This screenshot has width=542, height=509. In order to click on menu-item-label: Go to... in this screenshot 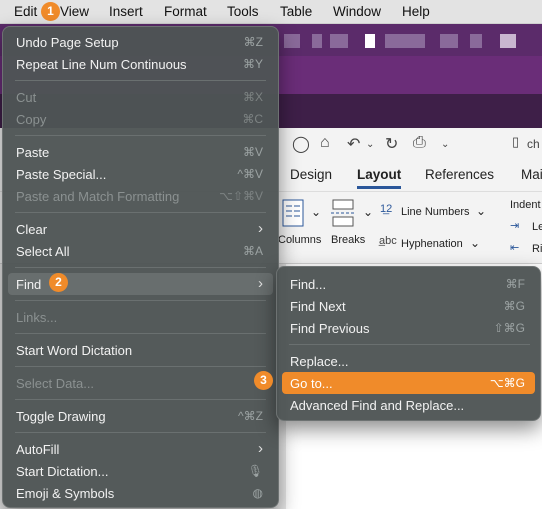, I will do `click(311, 383)`.